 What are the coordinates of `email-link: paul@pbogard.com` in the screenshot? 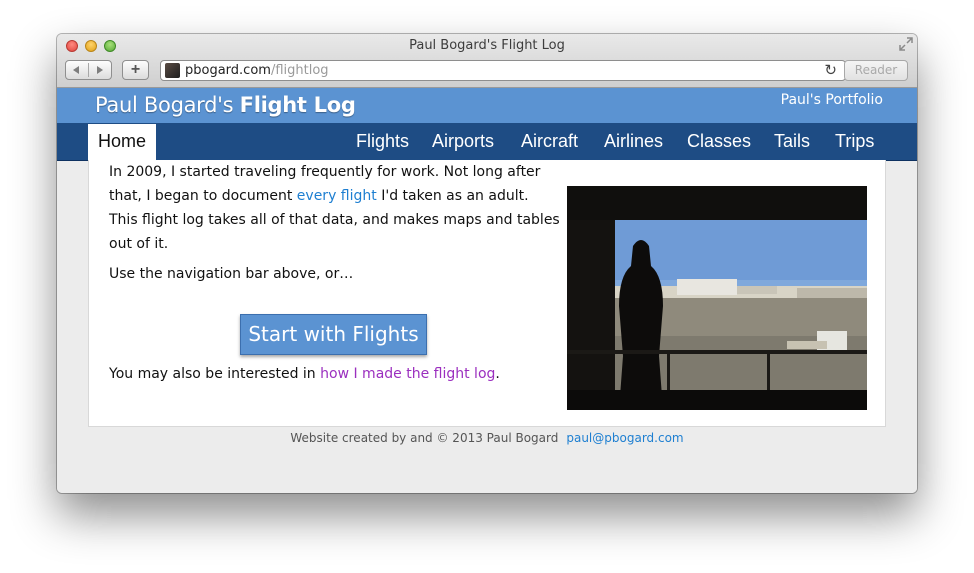 It's located at (624, 438).